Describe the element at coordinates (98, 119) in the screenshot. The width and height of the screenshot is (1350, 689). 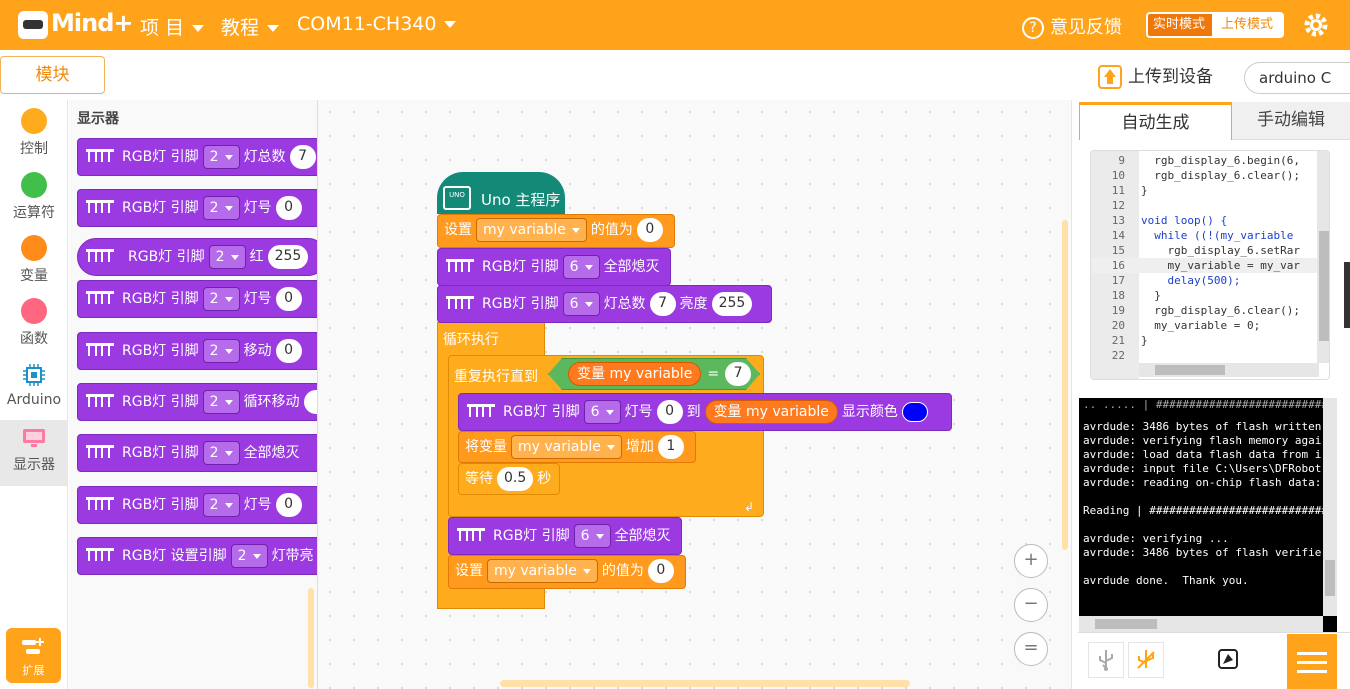
I see `palette-title: 显示器` at that location.